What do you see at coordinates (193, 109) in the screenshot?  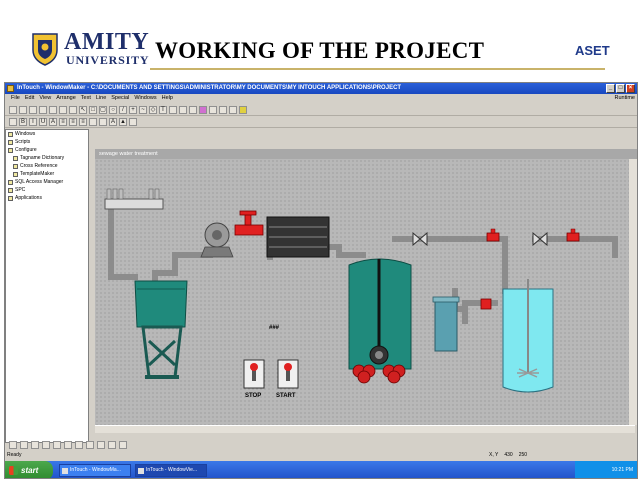 I see `wizard-icon` at bounding box center [193, 109].